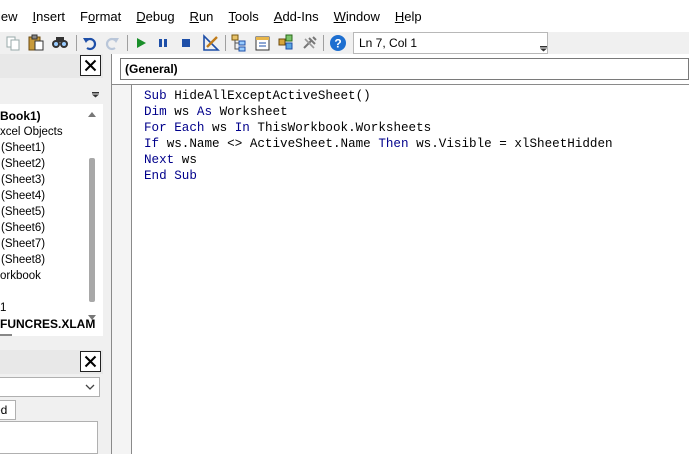 The height and width of the screenshot is (454, 689). What do you see at coordinates (51, 362) in the screenshot?
I see `properties-header` at bounding box center [51, 362].